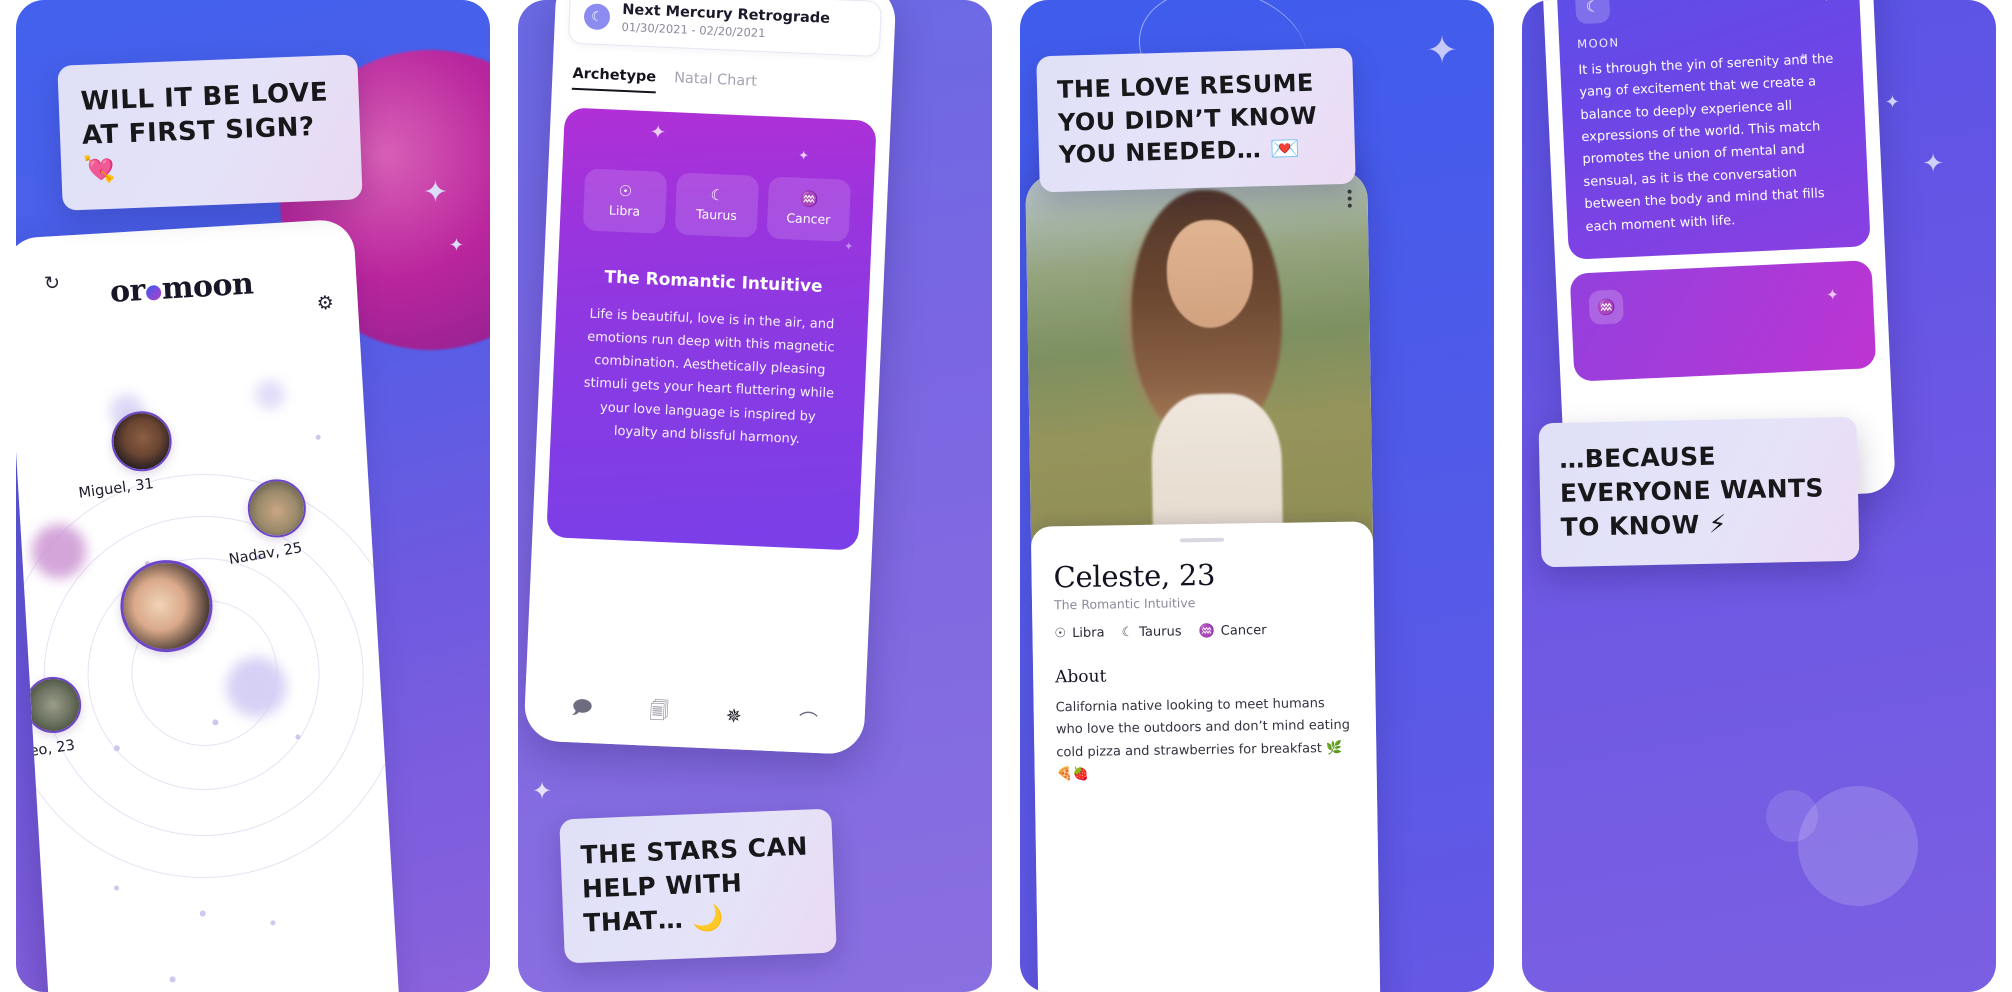 This screenshot has height=992, width=2012. Describe the element at coordinates (614, 79) in the screenshot. I see `tab-archetype: Archetype` at that location.